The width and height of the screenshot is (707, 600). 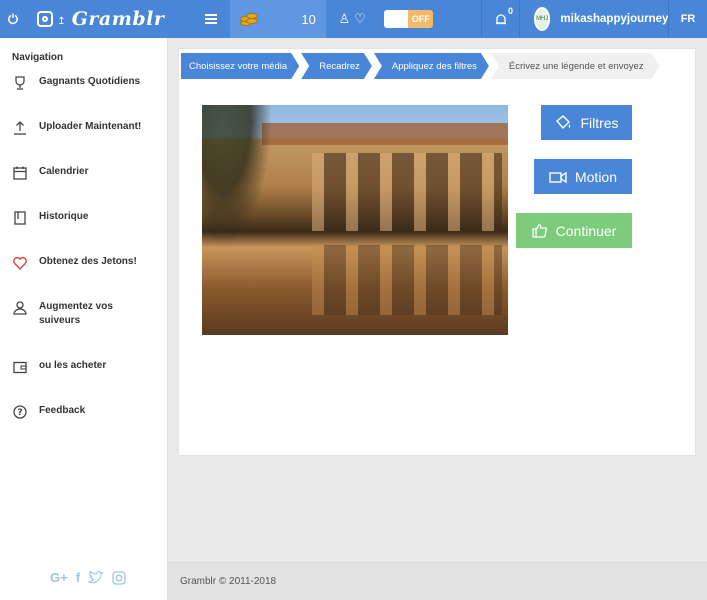 What do you see at coordinates (344, 18) in the screenshot?
I see `bolt-icon: ♙` at bounding box center [344, 18].